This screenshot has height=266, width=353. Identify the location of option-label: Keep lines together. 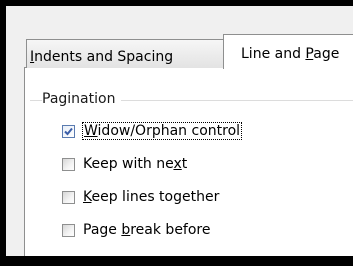
(151, 197).